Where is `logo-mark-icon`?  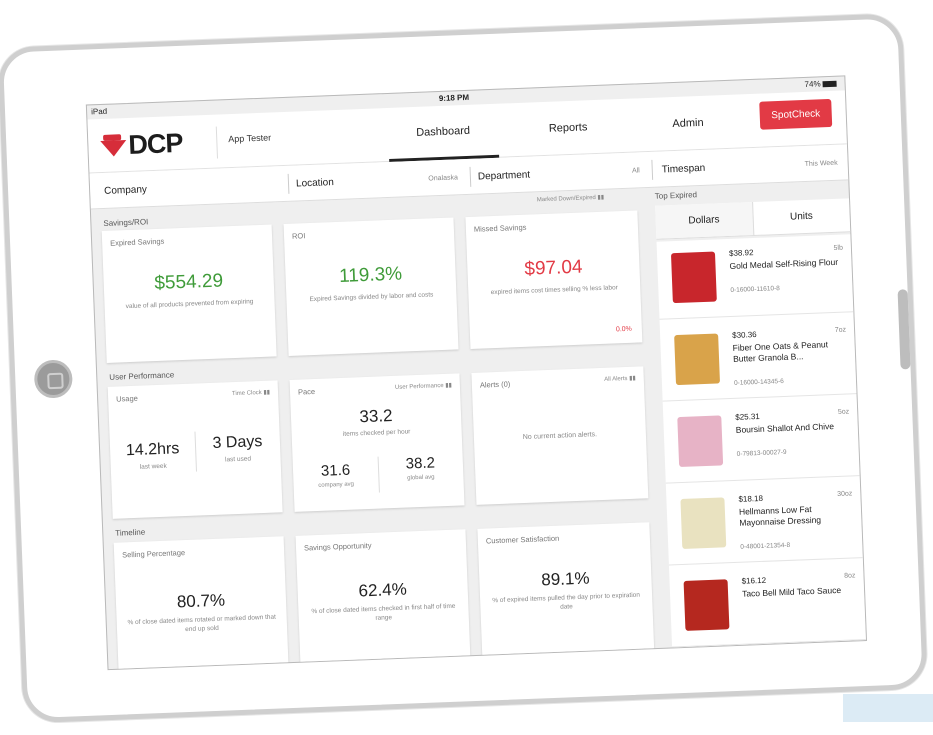 logo-mark-icon is located at coordinates (113, 145).